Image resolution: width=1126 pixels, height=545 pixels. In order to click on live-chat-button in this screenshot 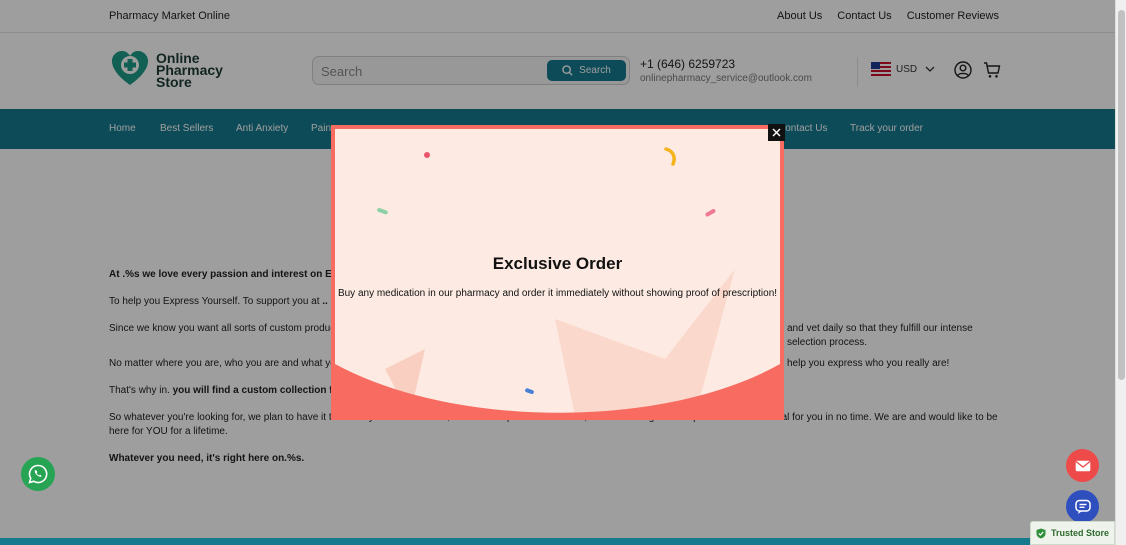, I will do `click(1082, 506)`.